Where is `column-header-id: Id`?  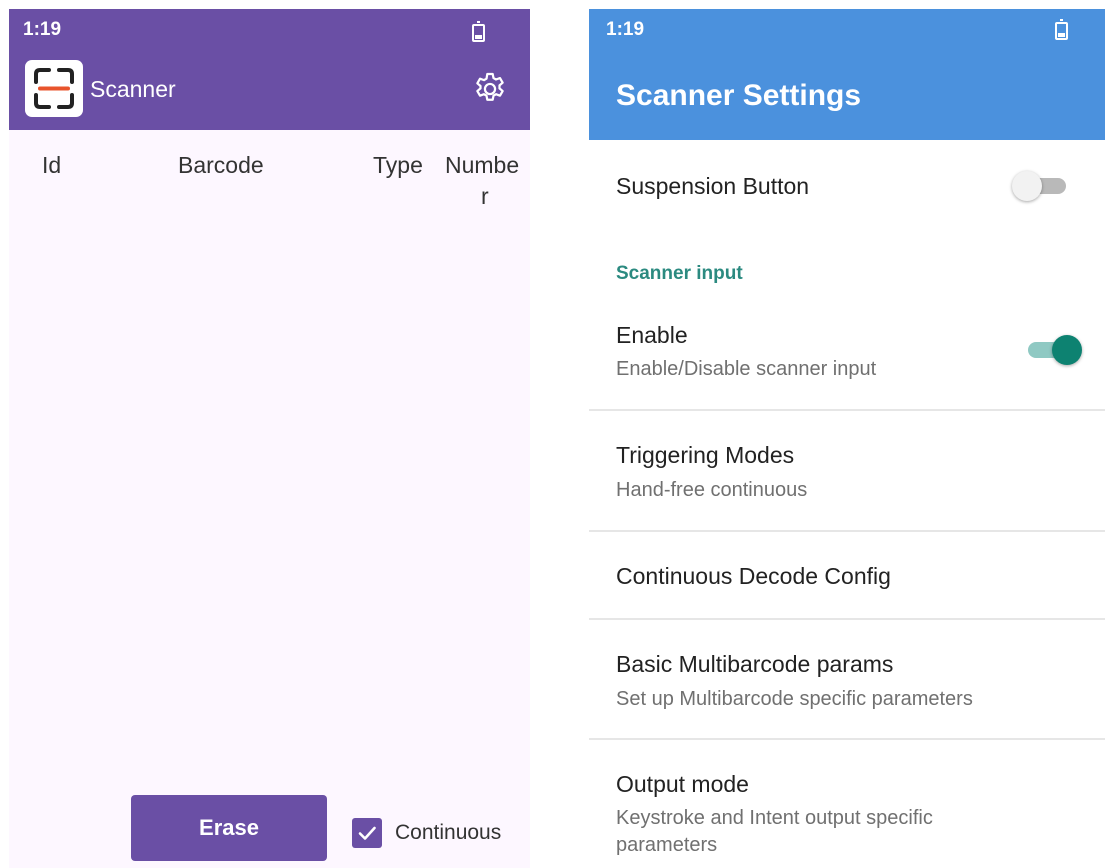
column-header-id: Id is located at coordinates (52, 165).